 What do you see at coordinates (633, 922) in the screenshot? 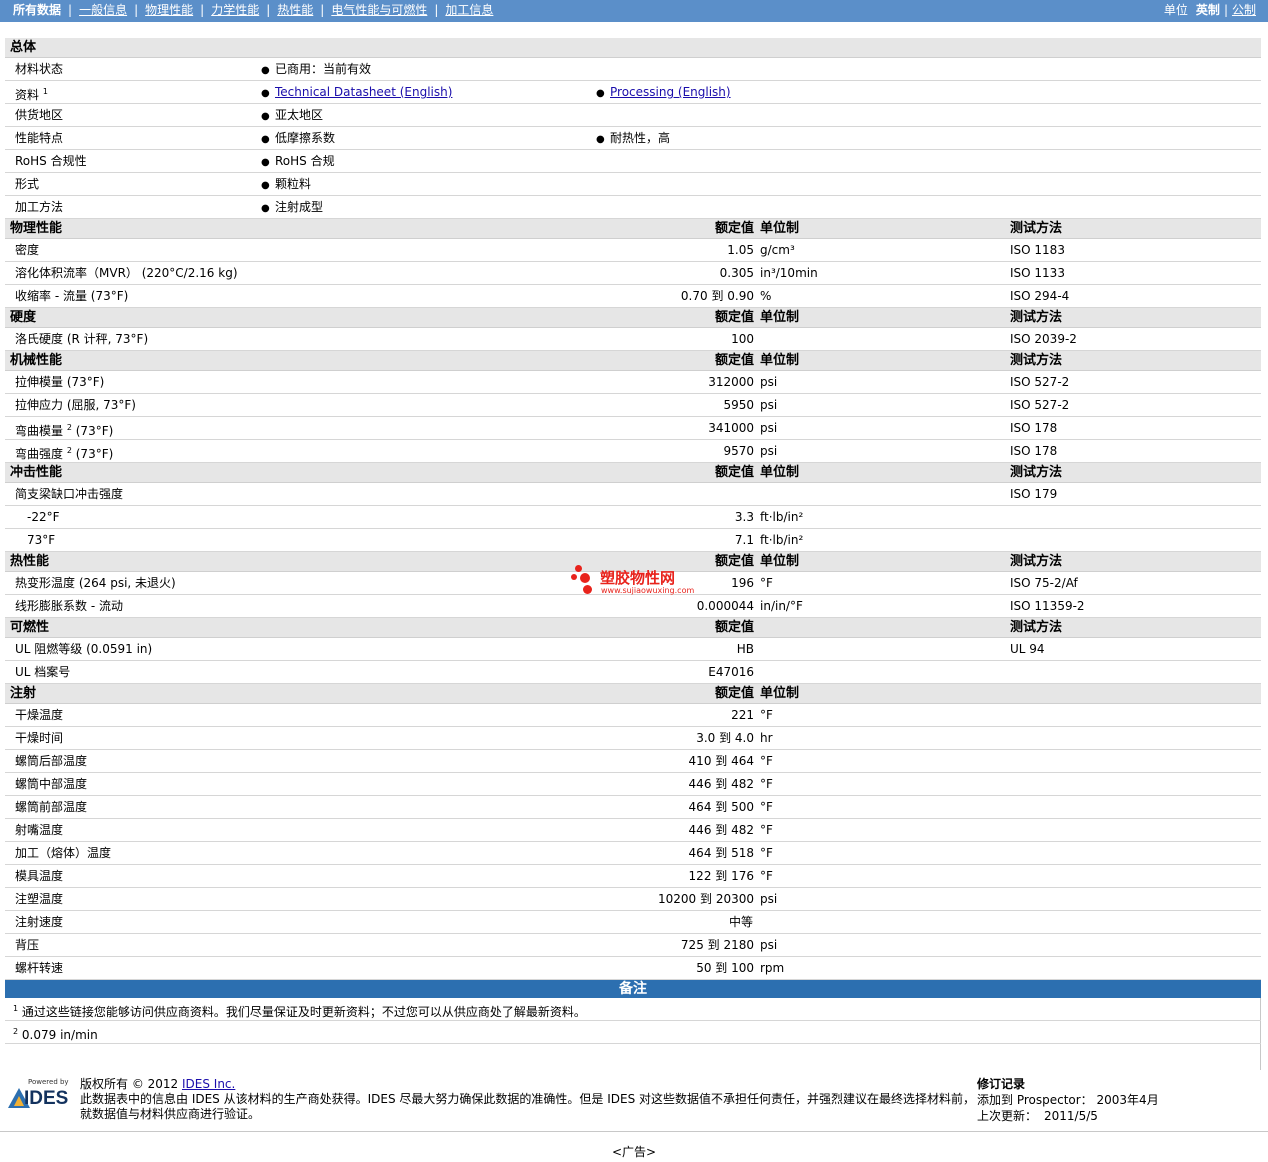
I see `table-row: 注射速度 中等` at bounding box center [633, 922].